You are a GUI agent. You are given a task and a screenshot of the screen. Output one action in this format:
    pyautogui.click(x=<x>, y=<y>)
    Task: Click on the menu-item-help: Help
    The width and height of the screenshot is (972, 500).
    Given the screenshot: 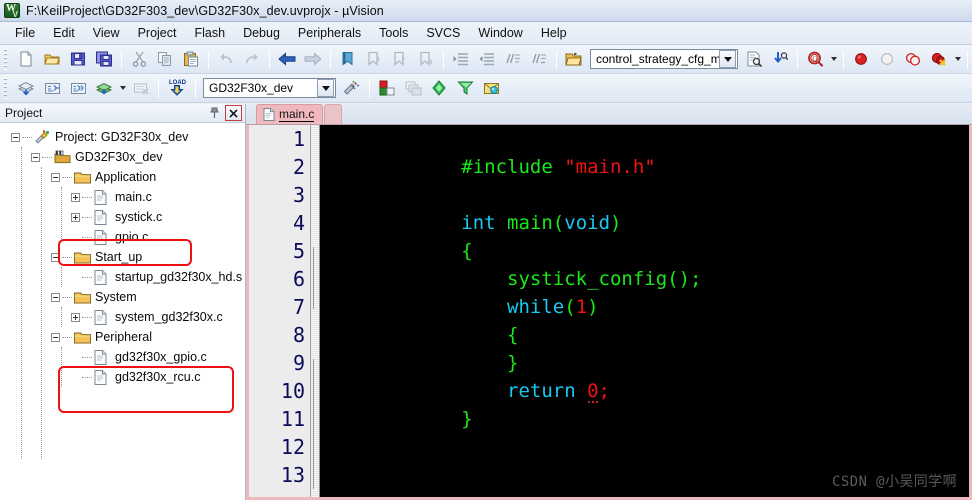 What is the action you would take?
    pyautogui.click(x=554, y=33)
    